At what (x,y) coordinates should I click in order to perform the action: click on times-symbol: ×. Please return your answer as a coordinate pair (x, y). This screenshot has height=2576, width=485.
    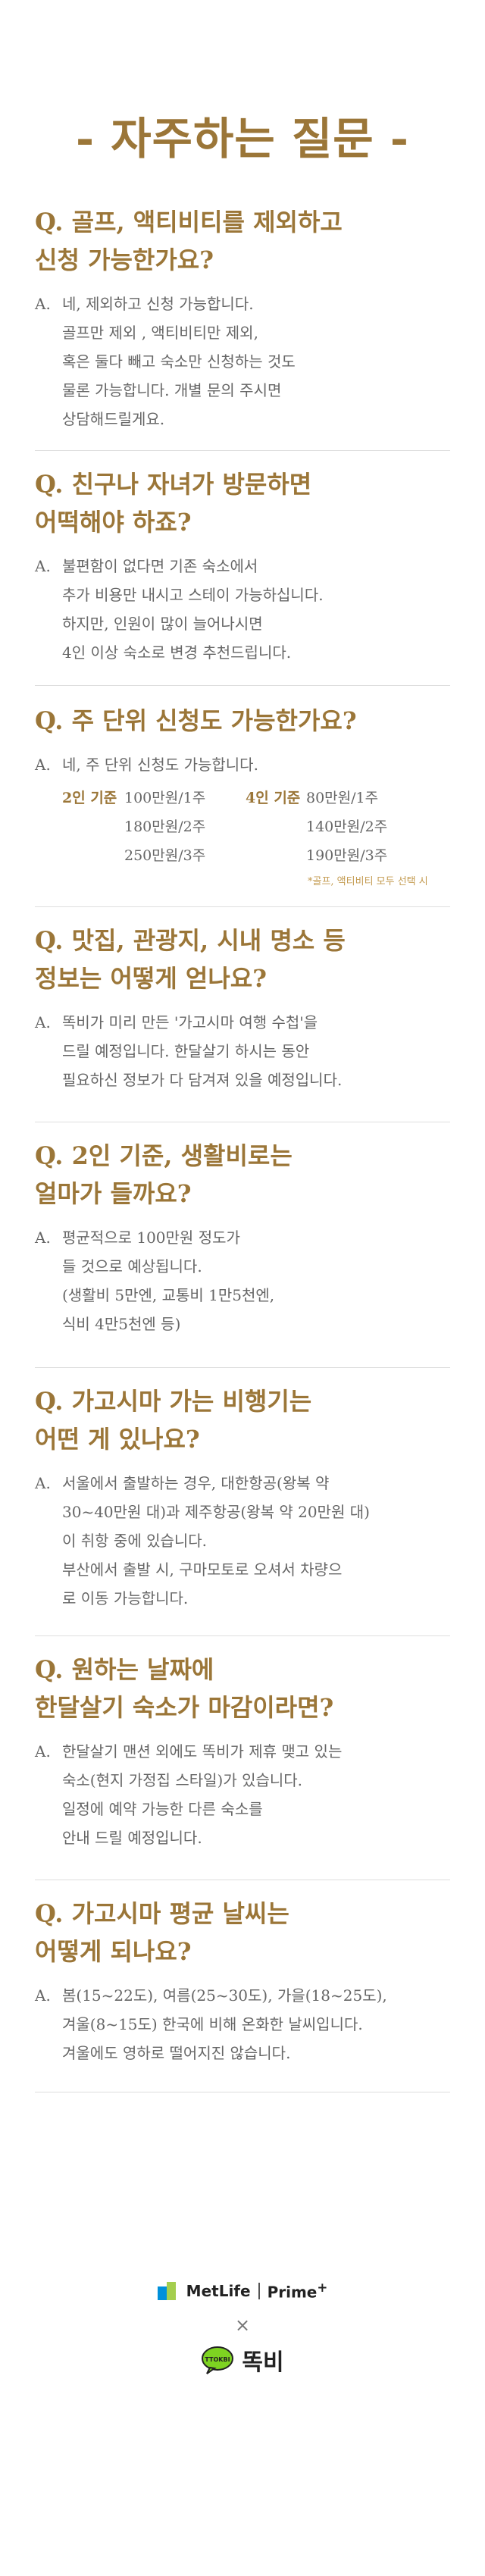
    Looking at the image, I should click on (242, 2325).